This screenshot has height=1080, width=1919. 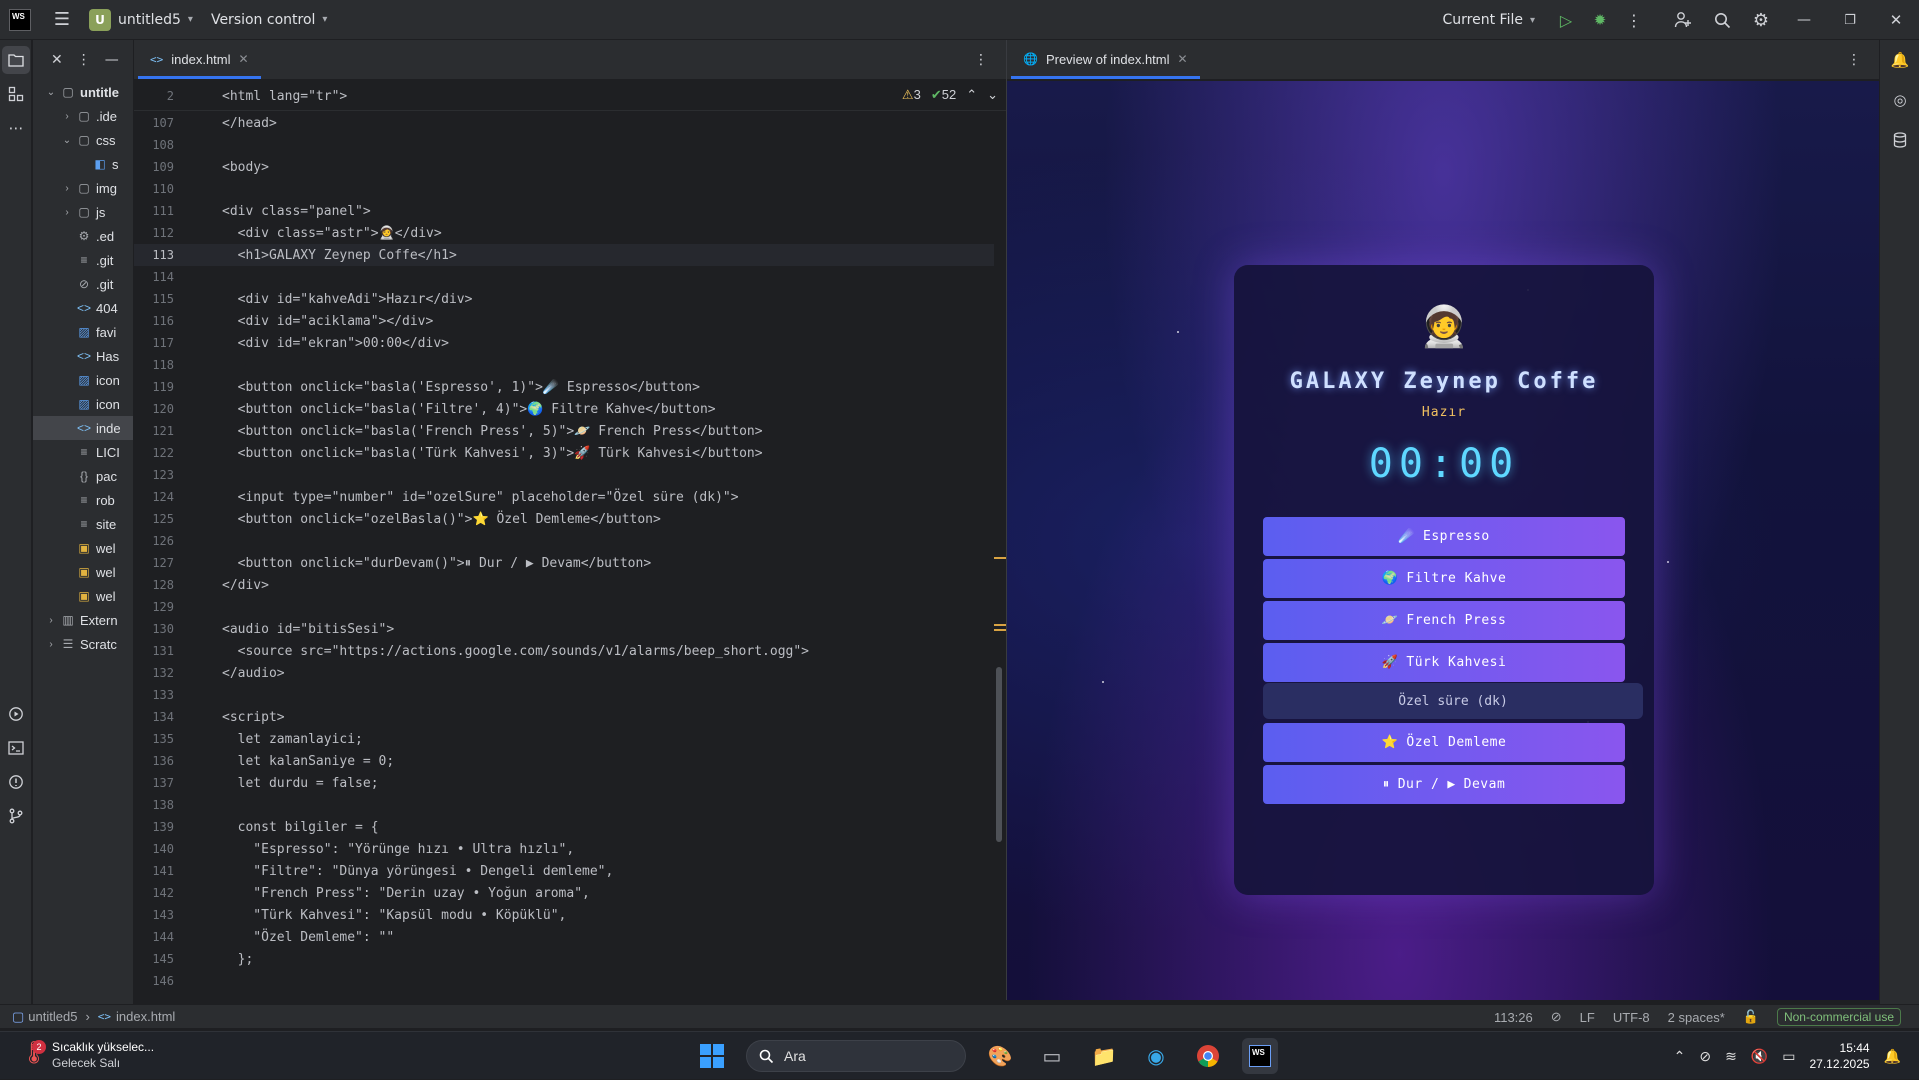 What do you see at coordinates (84, 60) in the screenshot?
I see `options-icon: ⋮` at bounding box center [84, 60].